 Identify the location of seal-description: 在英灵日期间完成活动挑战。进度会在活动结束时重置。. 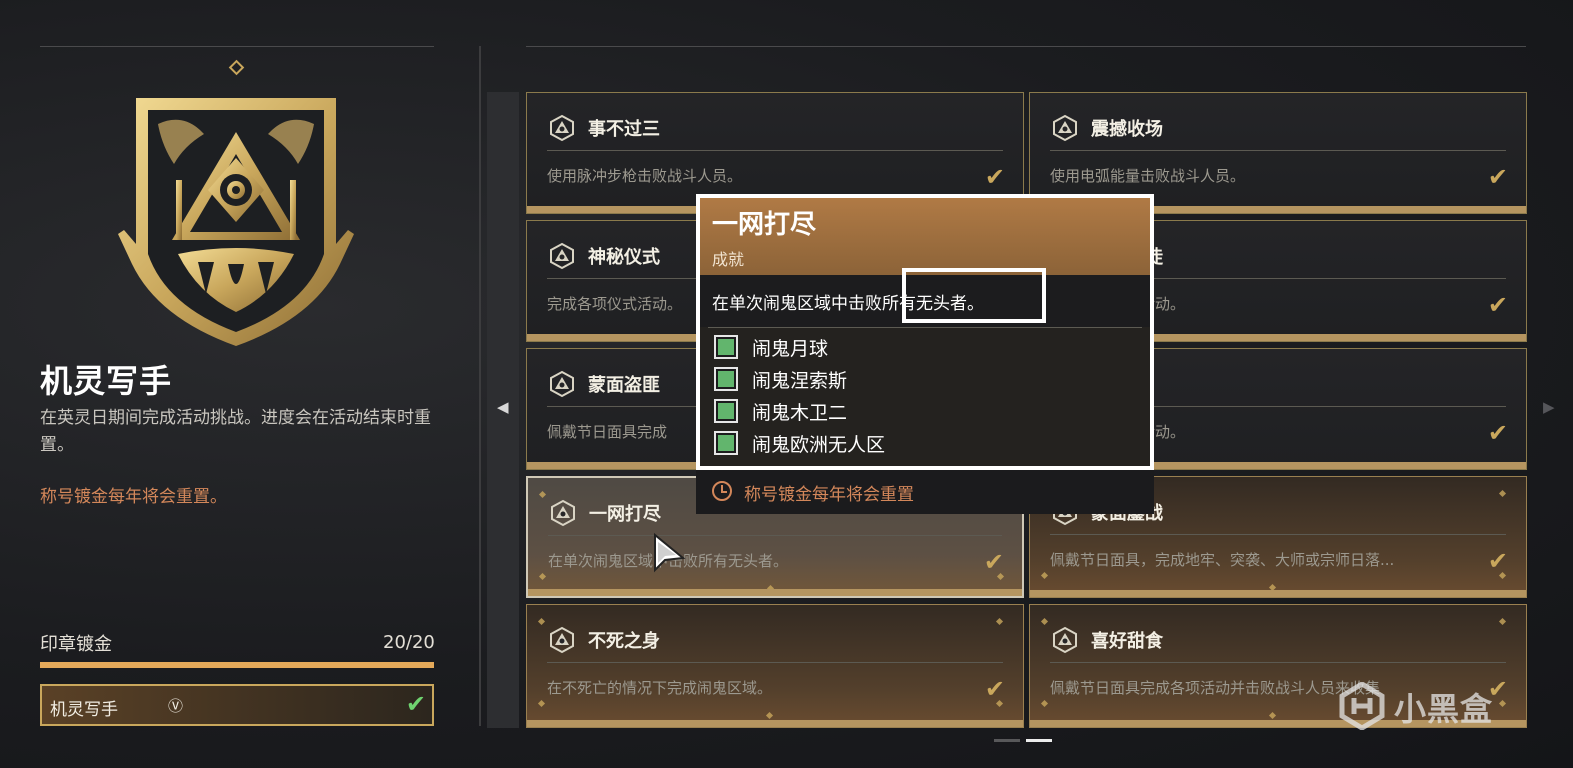
(235, 431).